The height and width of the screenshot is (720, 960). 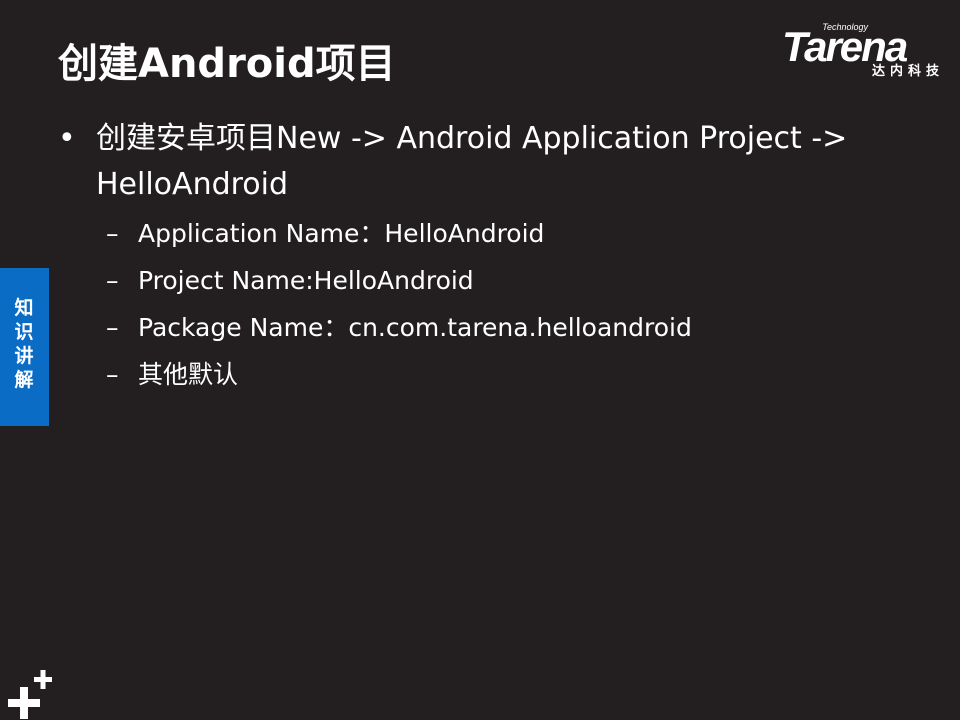 I want to click on sub-bullet-text: 其他默认, so click(x=188, y=374).